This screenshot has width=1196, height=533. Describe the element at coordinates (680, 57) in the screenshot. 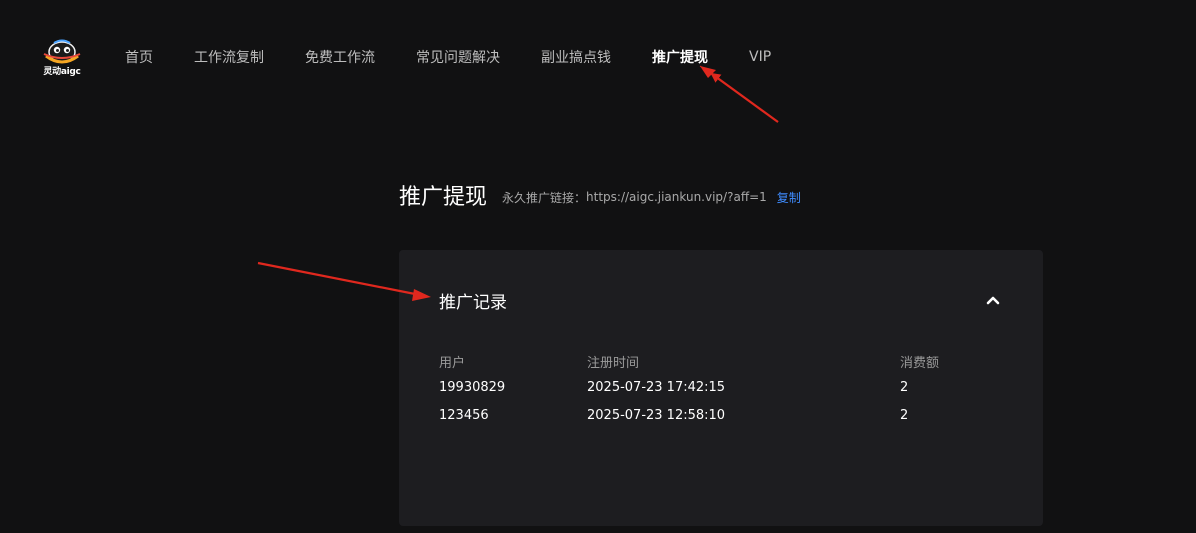

I see `nav-item-promotion: 推广提现` at that location.